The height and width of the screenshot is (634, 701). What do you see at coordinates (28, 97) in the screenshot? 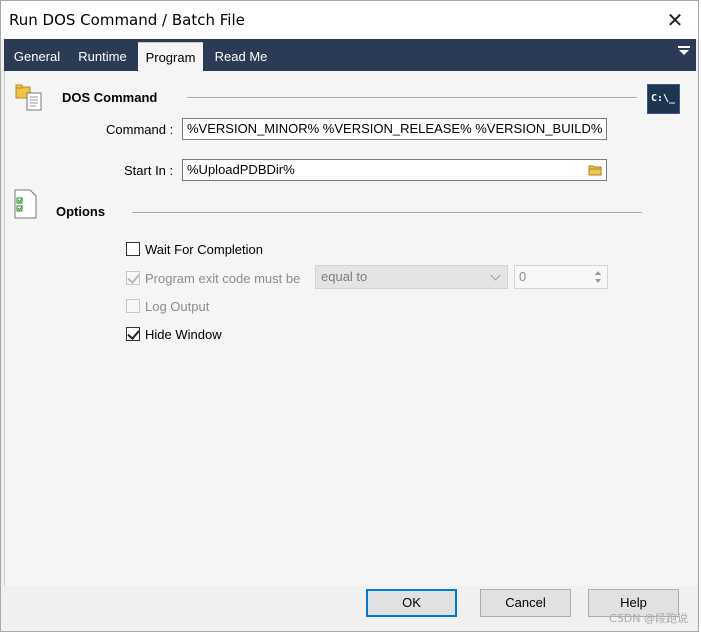
I see `folder-document-icon` at bounding box center [28, 97].